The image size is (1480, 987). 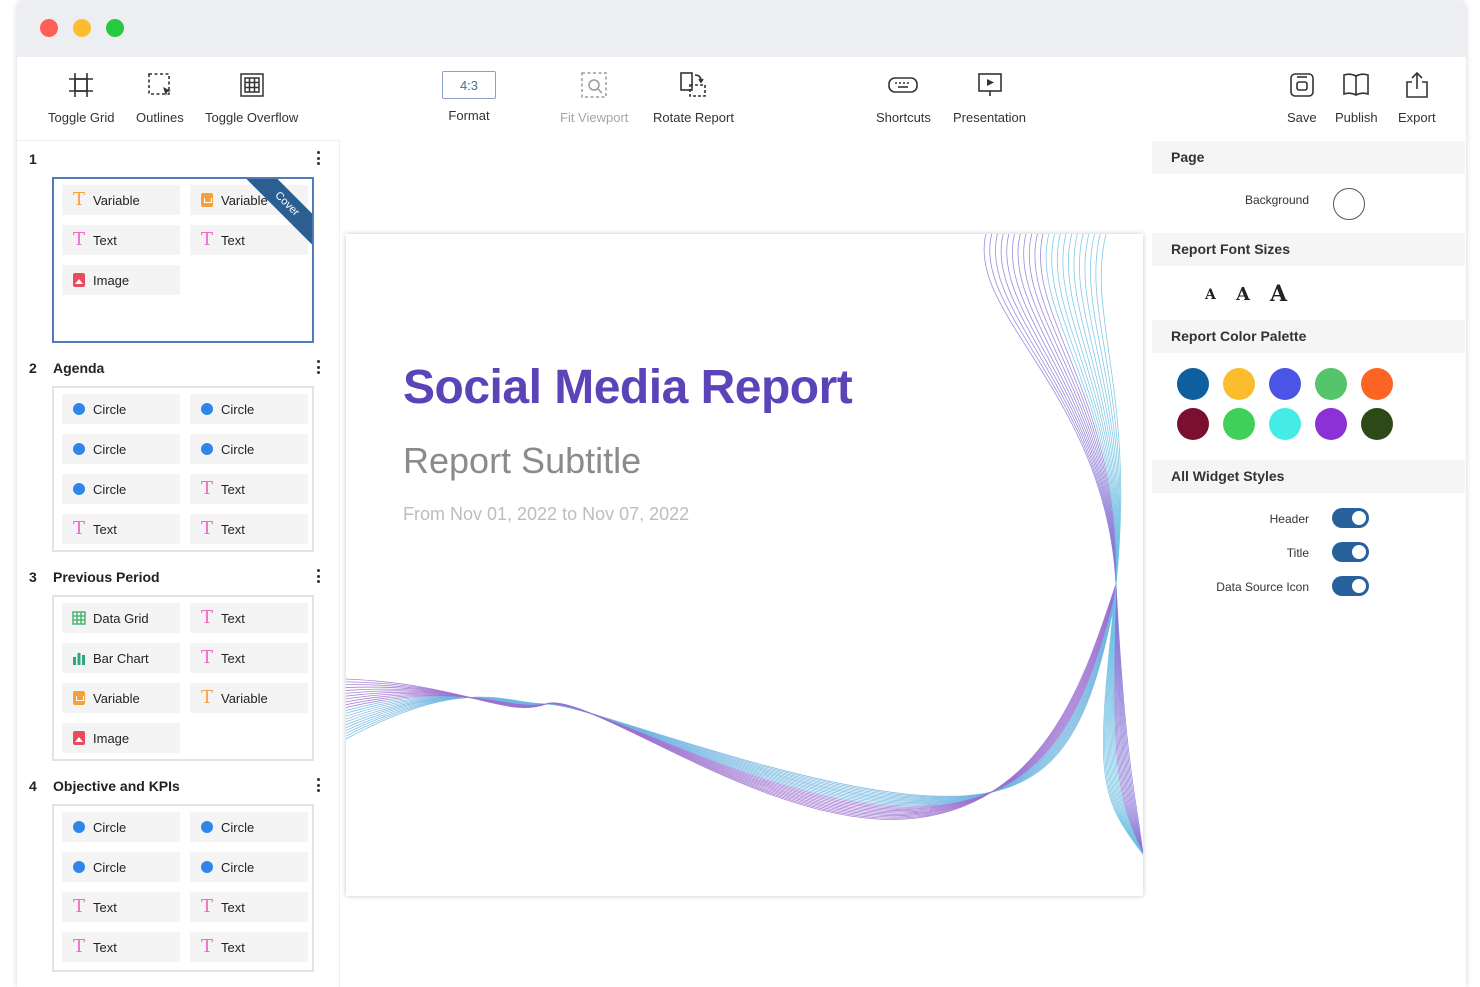 I want to click on minimize-window-button, so click(x=82, y=28).